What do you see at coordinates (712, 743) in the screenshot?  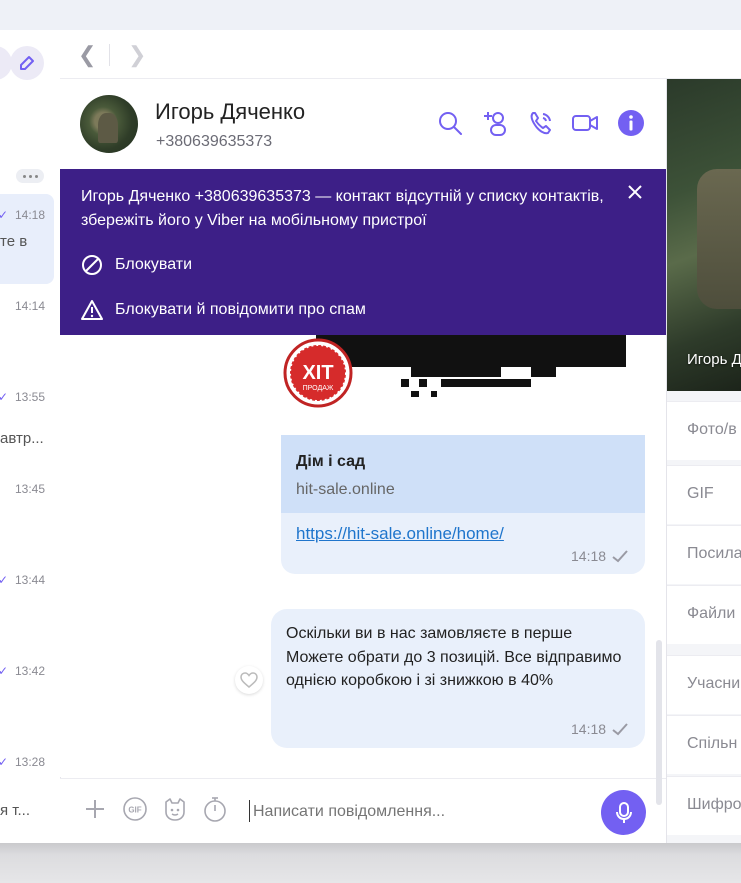 I see `panel-item-label: Спільн` at bounding box center [712, 743].